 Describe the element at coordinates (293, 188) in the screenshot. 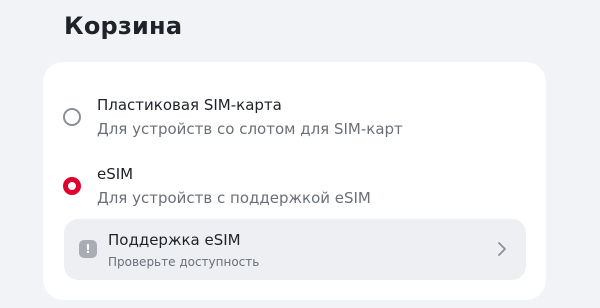

I see `option-esim: eSIM Для устройств с поддержкой eSIM` at that location.